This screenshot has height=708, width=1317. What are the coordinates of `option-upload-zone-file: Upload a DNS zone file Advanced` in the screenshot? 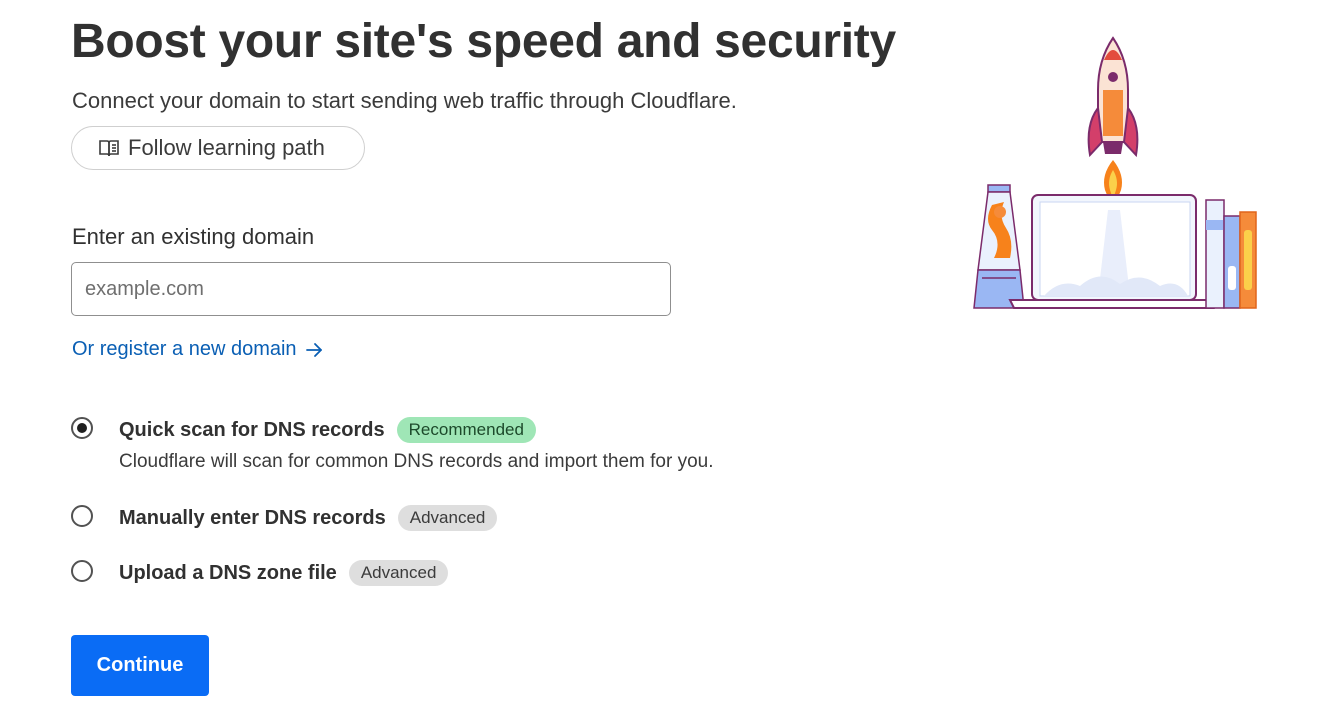 It's located at (260, 573).